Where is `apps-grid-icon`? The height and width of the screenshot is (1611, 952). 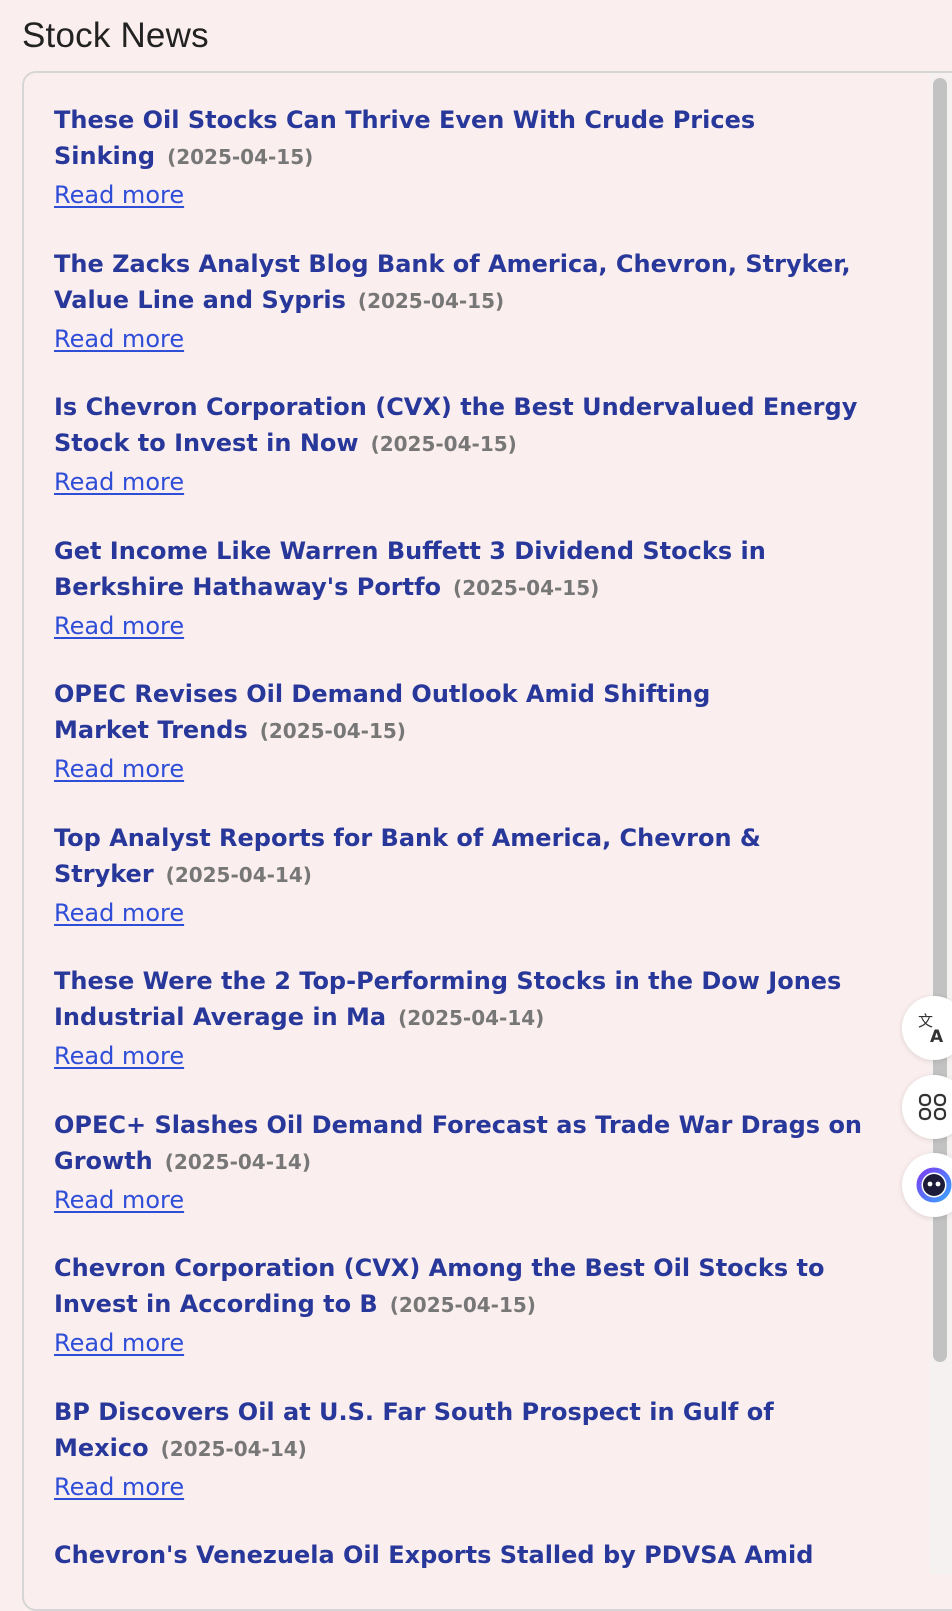 apps-grid-icon is located at coordinates (932, 1107).